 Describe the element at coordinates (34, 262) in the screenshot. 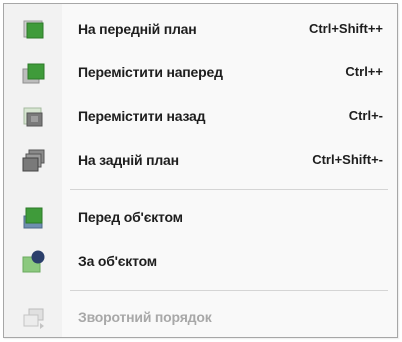

I see `behind-object-icon` at that location.